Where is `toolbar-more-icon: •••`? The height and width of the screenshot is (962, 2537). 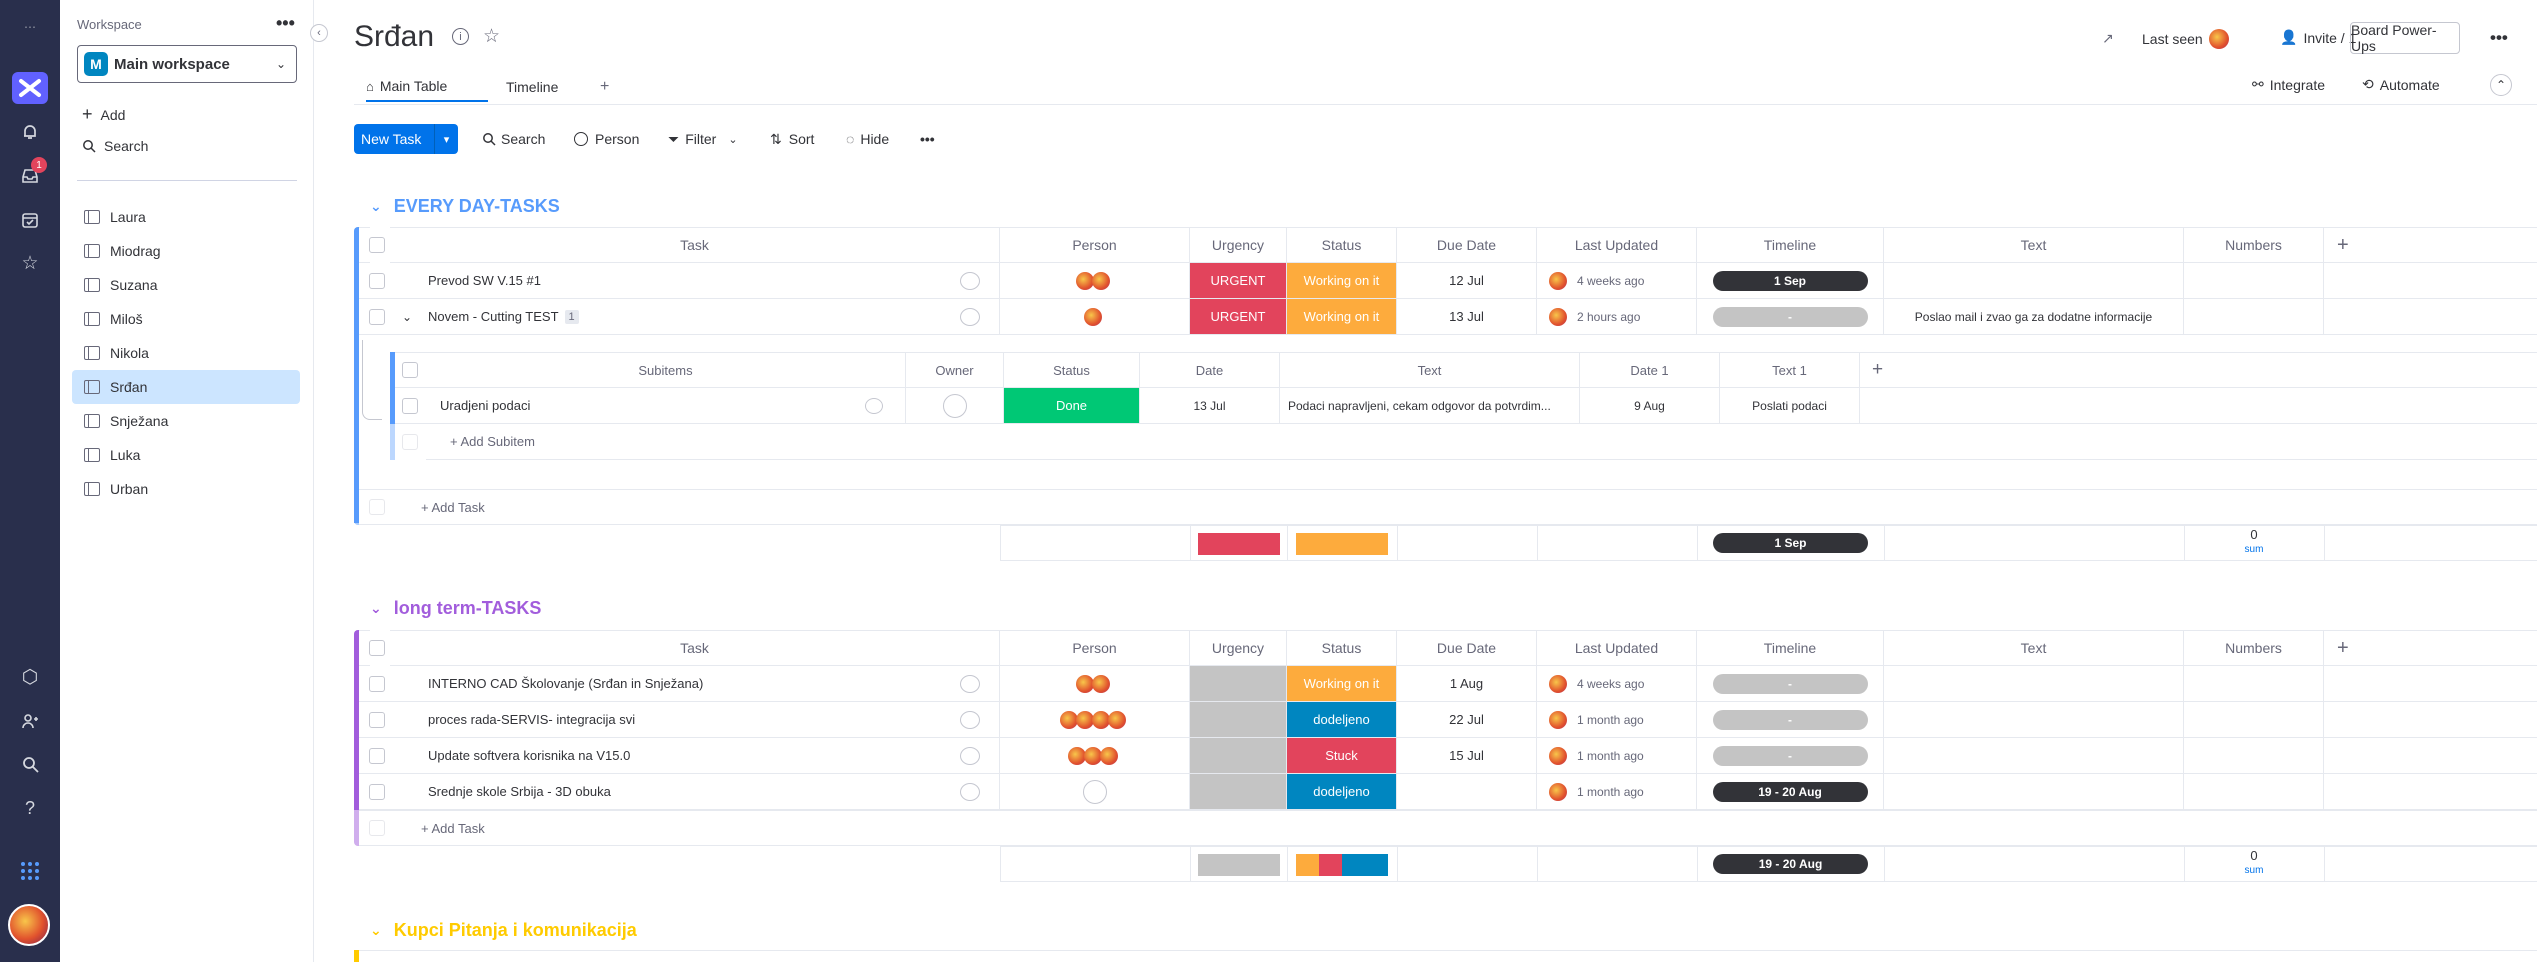 toolbar-more-icon: ••• is located at coordinates (927, 139).